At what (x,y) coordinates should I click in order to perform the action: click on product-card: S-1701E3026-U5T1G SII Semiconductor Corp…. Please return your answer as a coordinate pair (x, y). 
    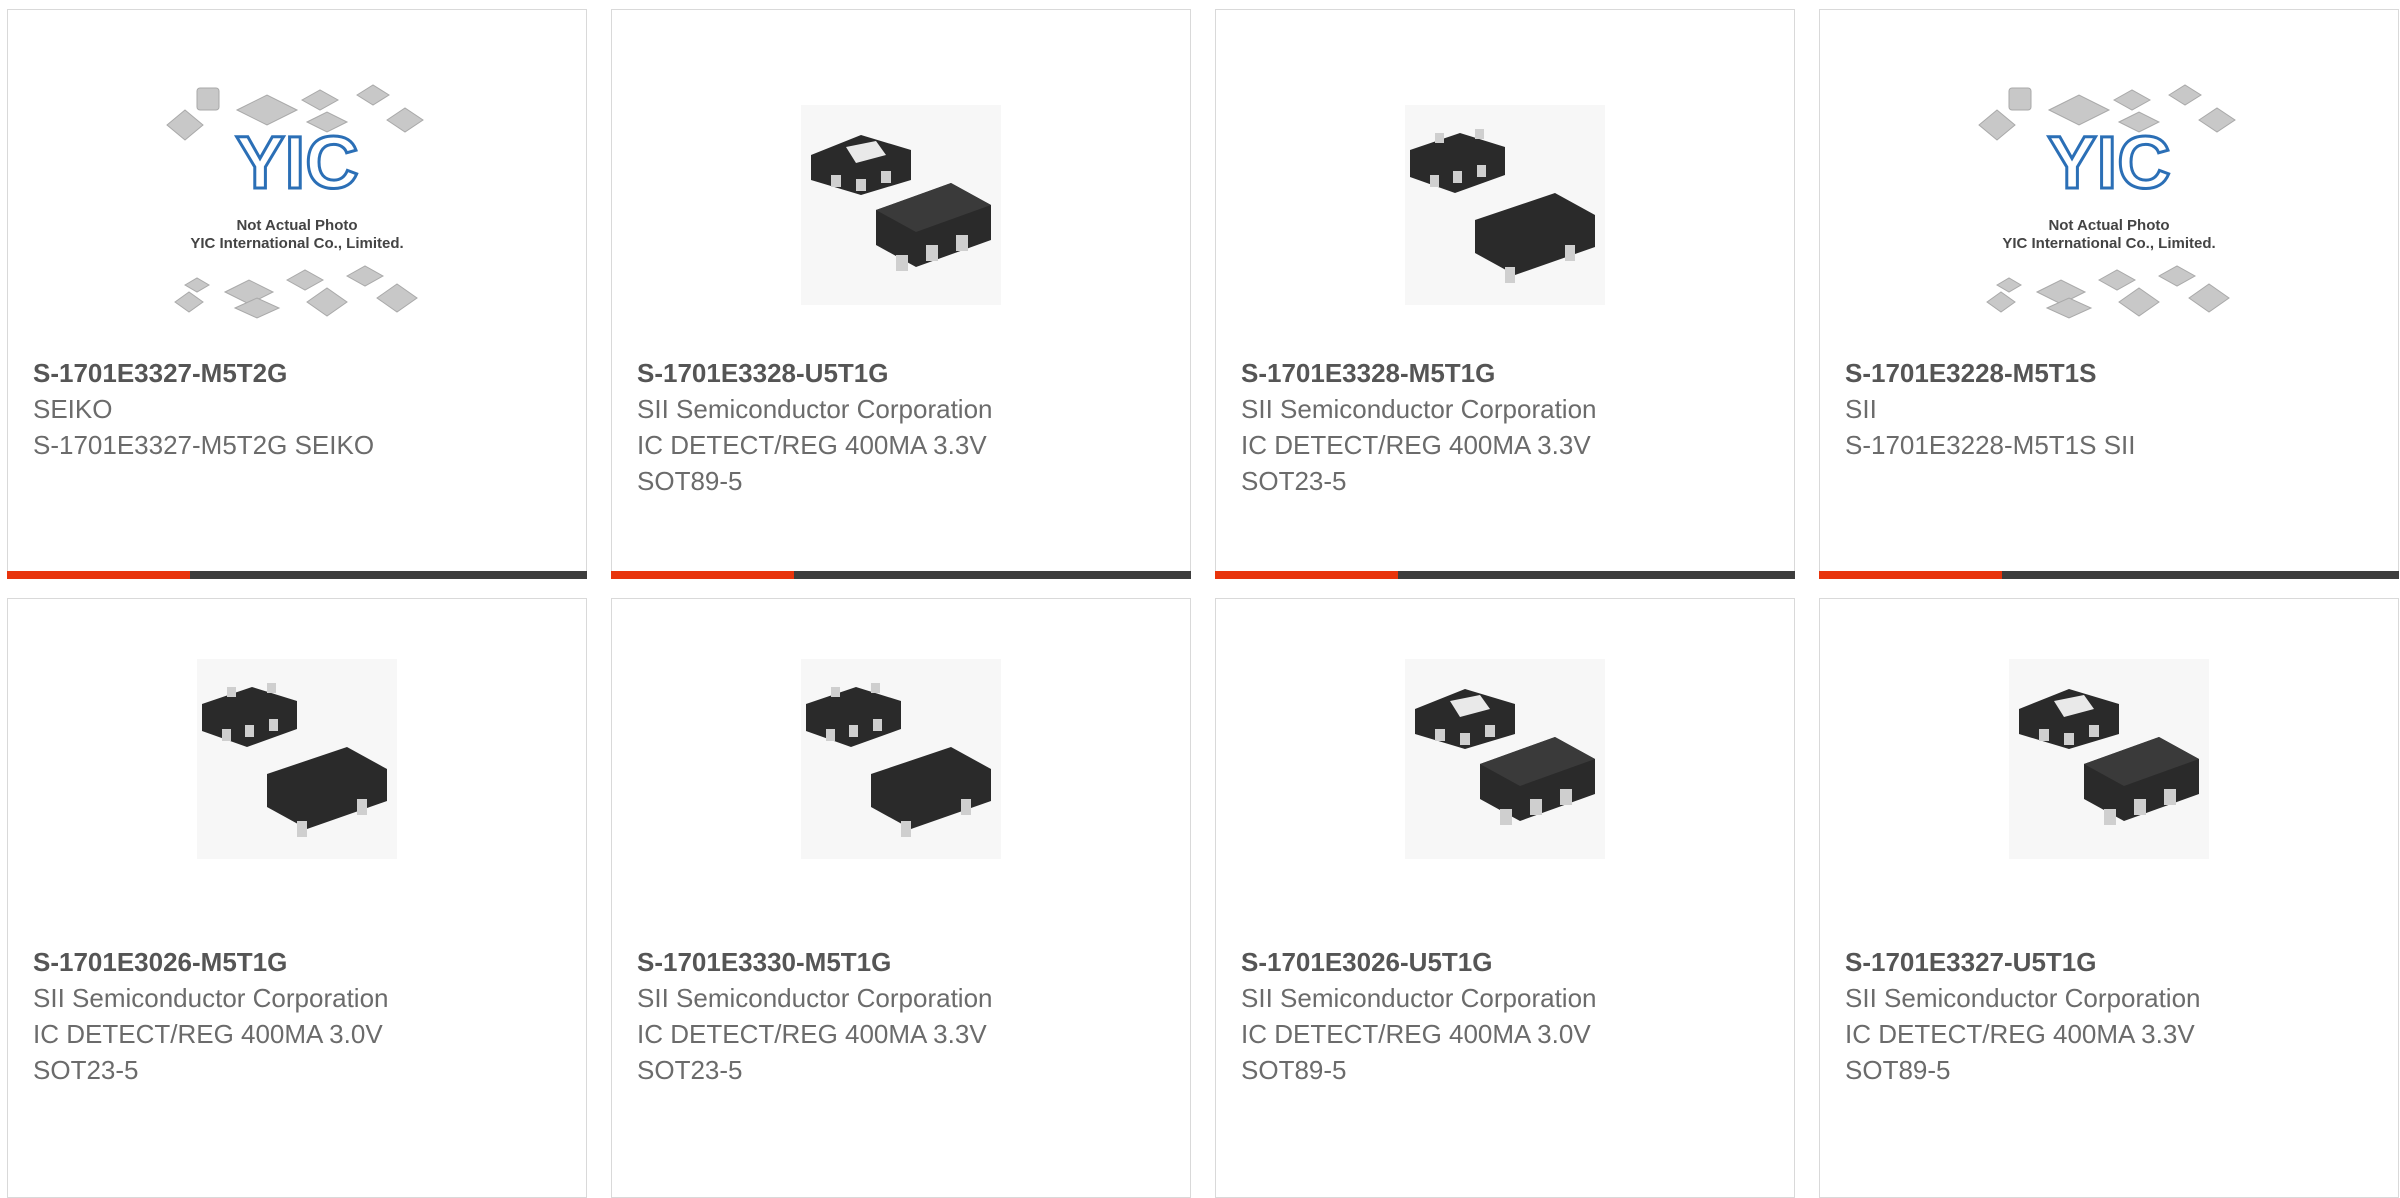
    Looking at the image, I should click on (1505, 898).